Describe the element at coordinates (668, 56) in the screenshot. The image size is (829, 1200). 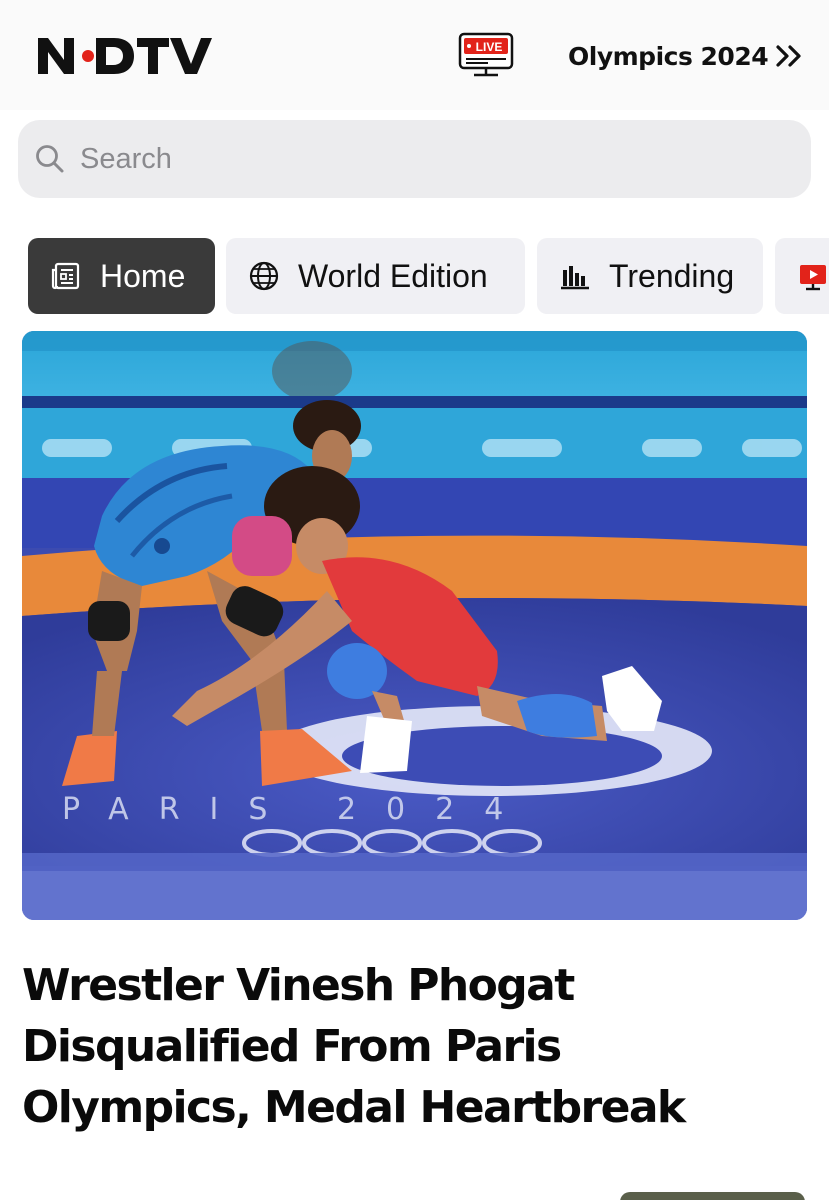
I see `olympics-link-label: Olympics 2024` at that location.